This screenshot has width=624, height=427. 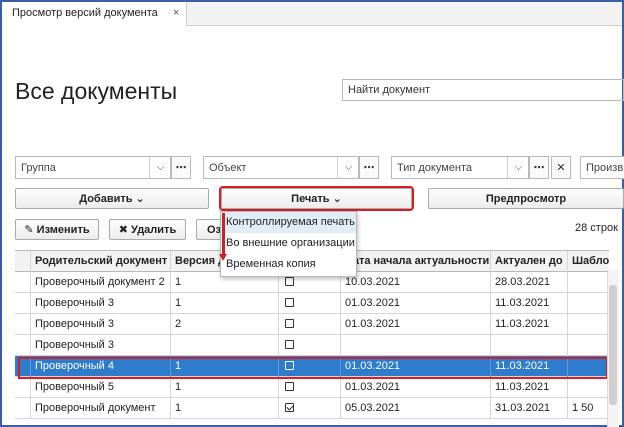 I want to click on filter-document-type: Тип документа ⌵, so click(x=460, y=167).